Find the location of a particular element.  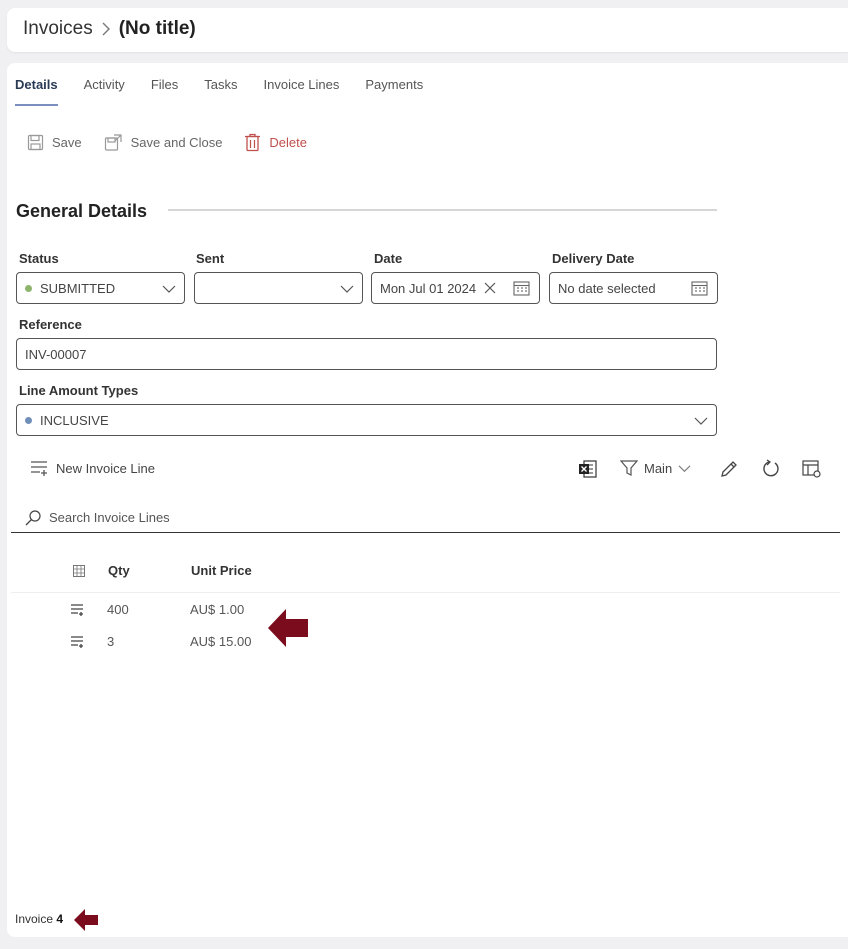

save-close-icon is located at coordinates (113, 142).